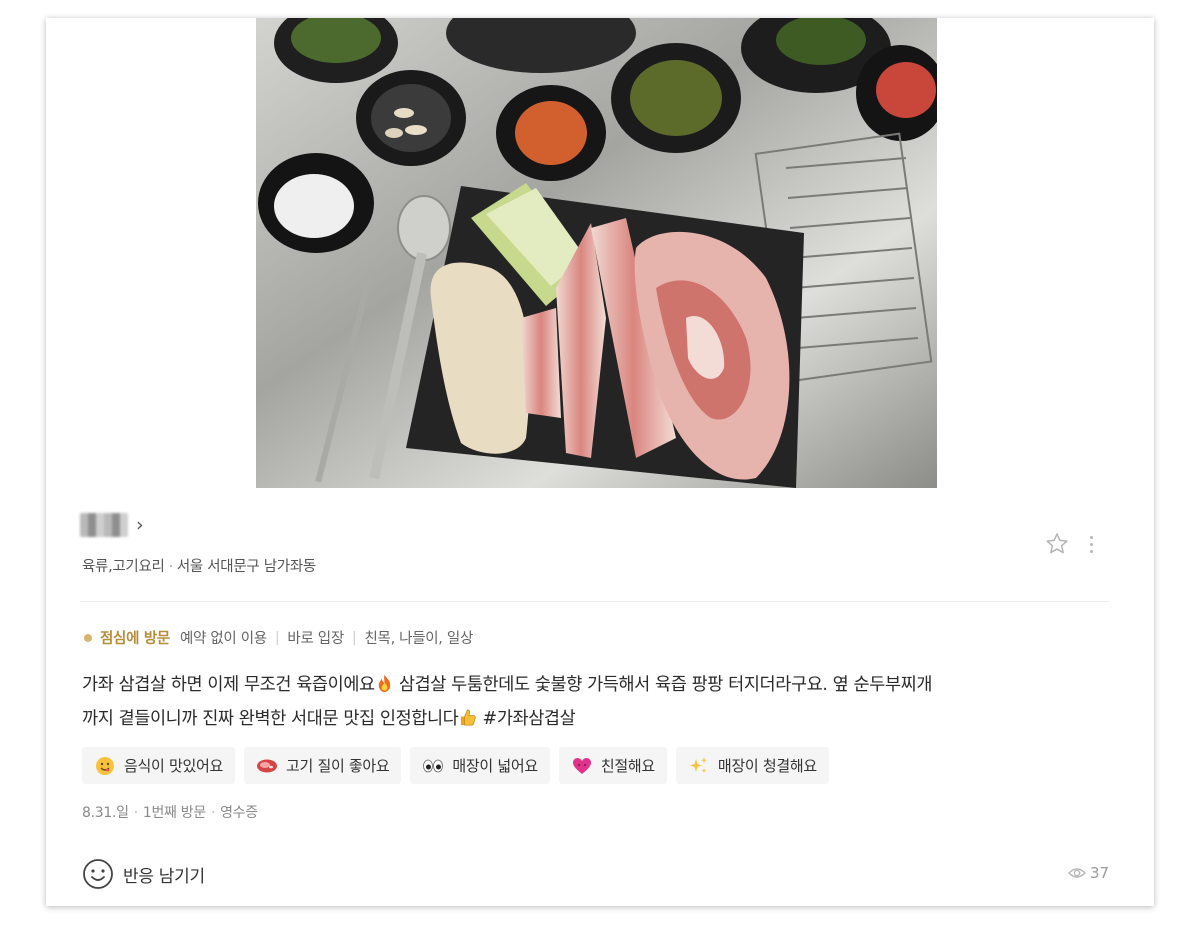 This screenshot has width=1200, height=926. Describe the element at coordinates (1100, 873) in the screenshot. I see `view-count-value: 37` at that location.